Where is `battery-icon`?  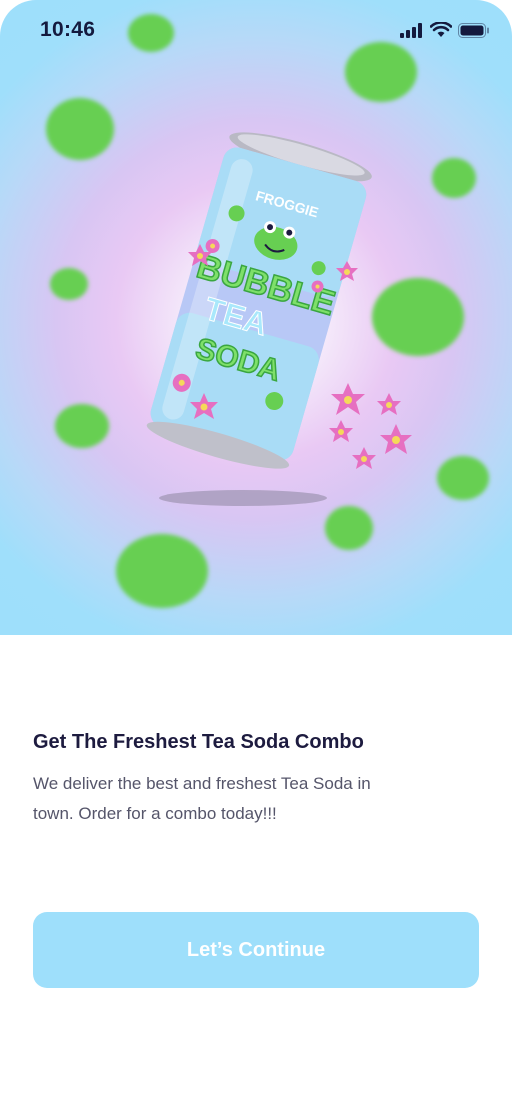
battery-icon is located at coordinates (473, 30).